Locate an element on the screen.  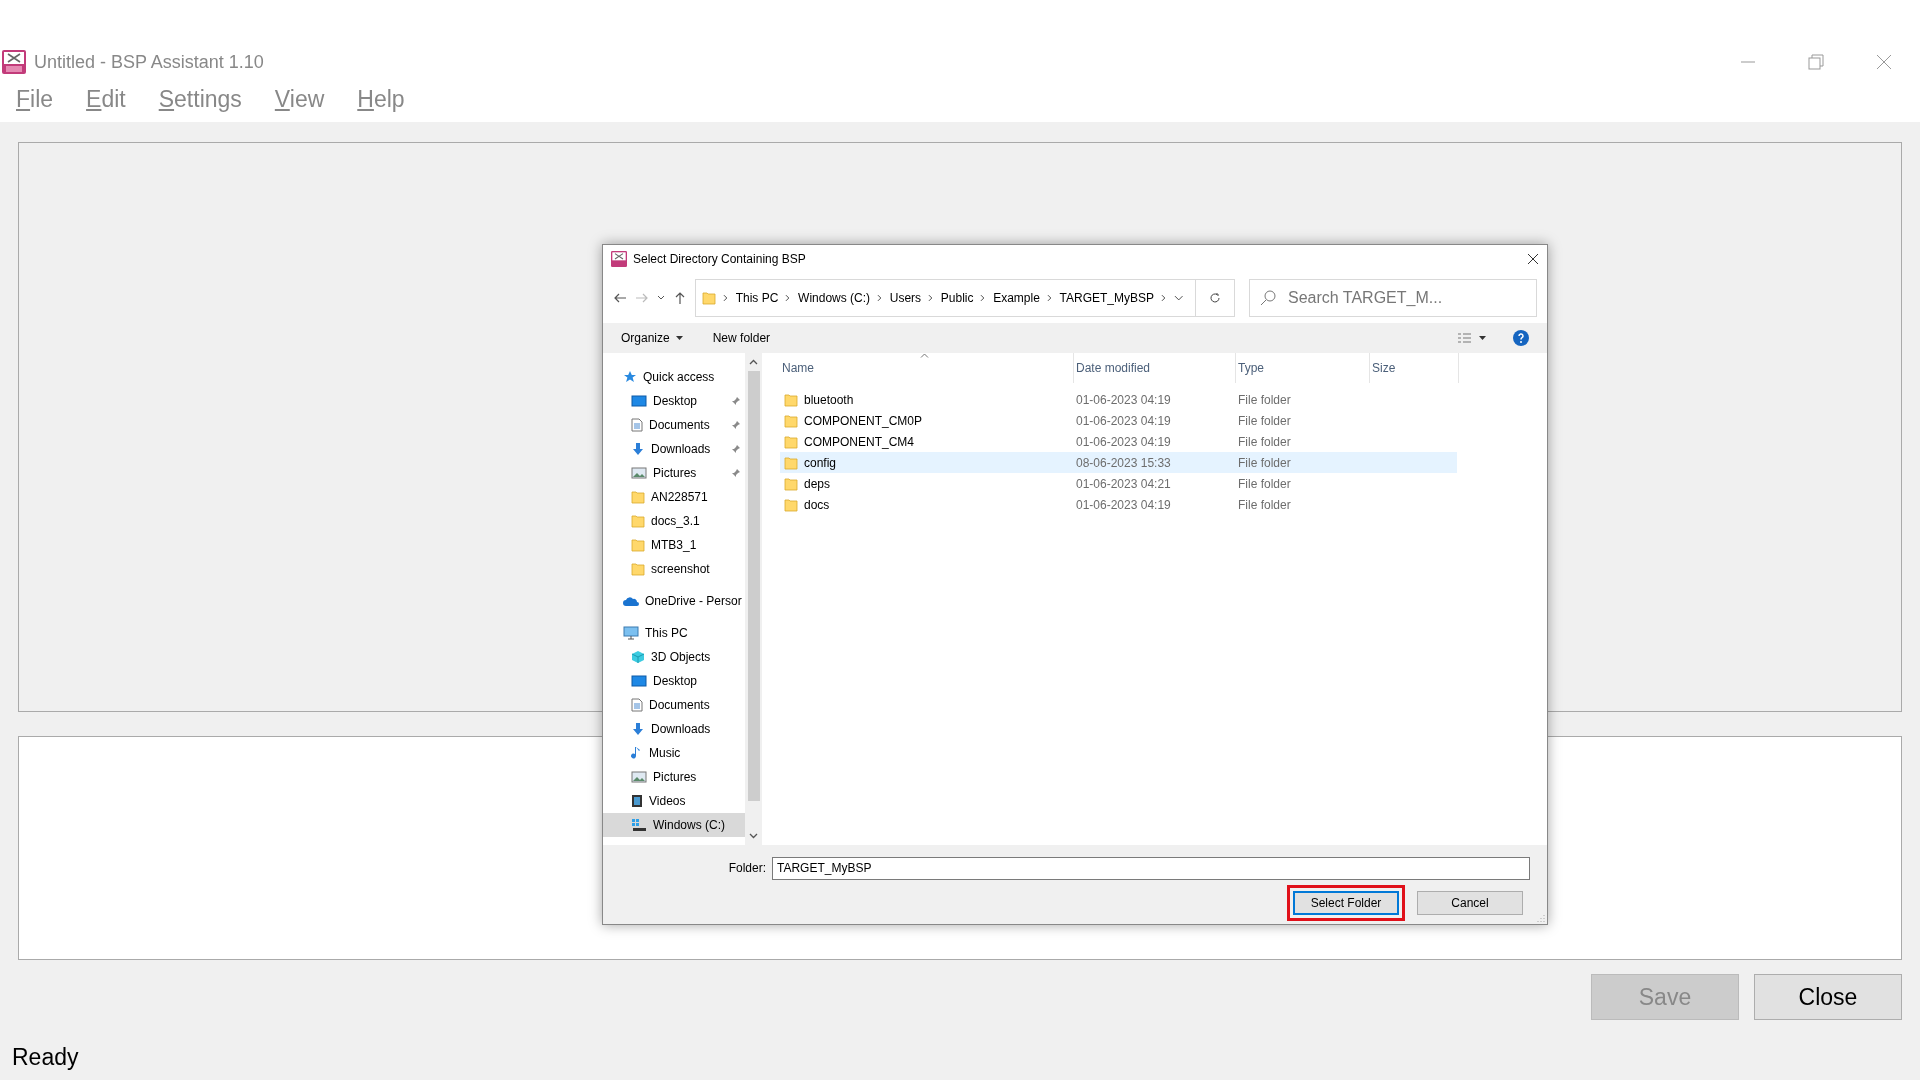
cube-icon is located at coordinates (638, 657).